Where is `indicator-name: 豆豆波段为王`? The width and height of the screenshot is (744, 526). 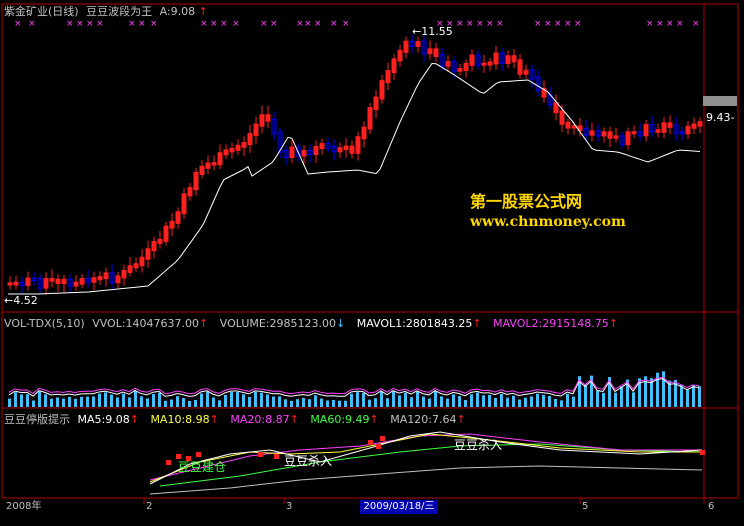 indicator-name: 豆豆波段为王 is located at coordinates (119, 11).